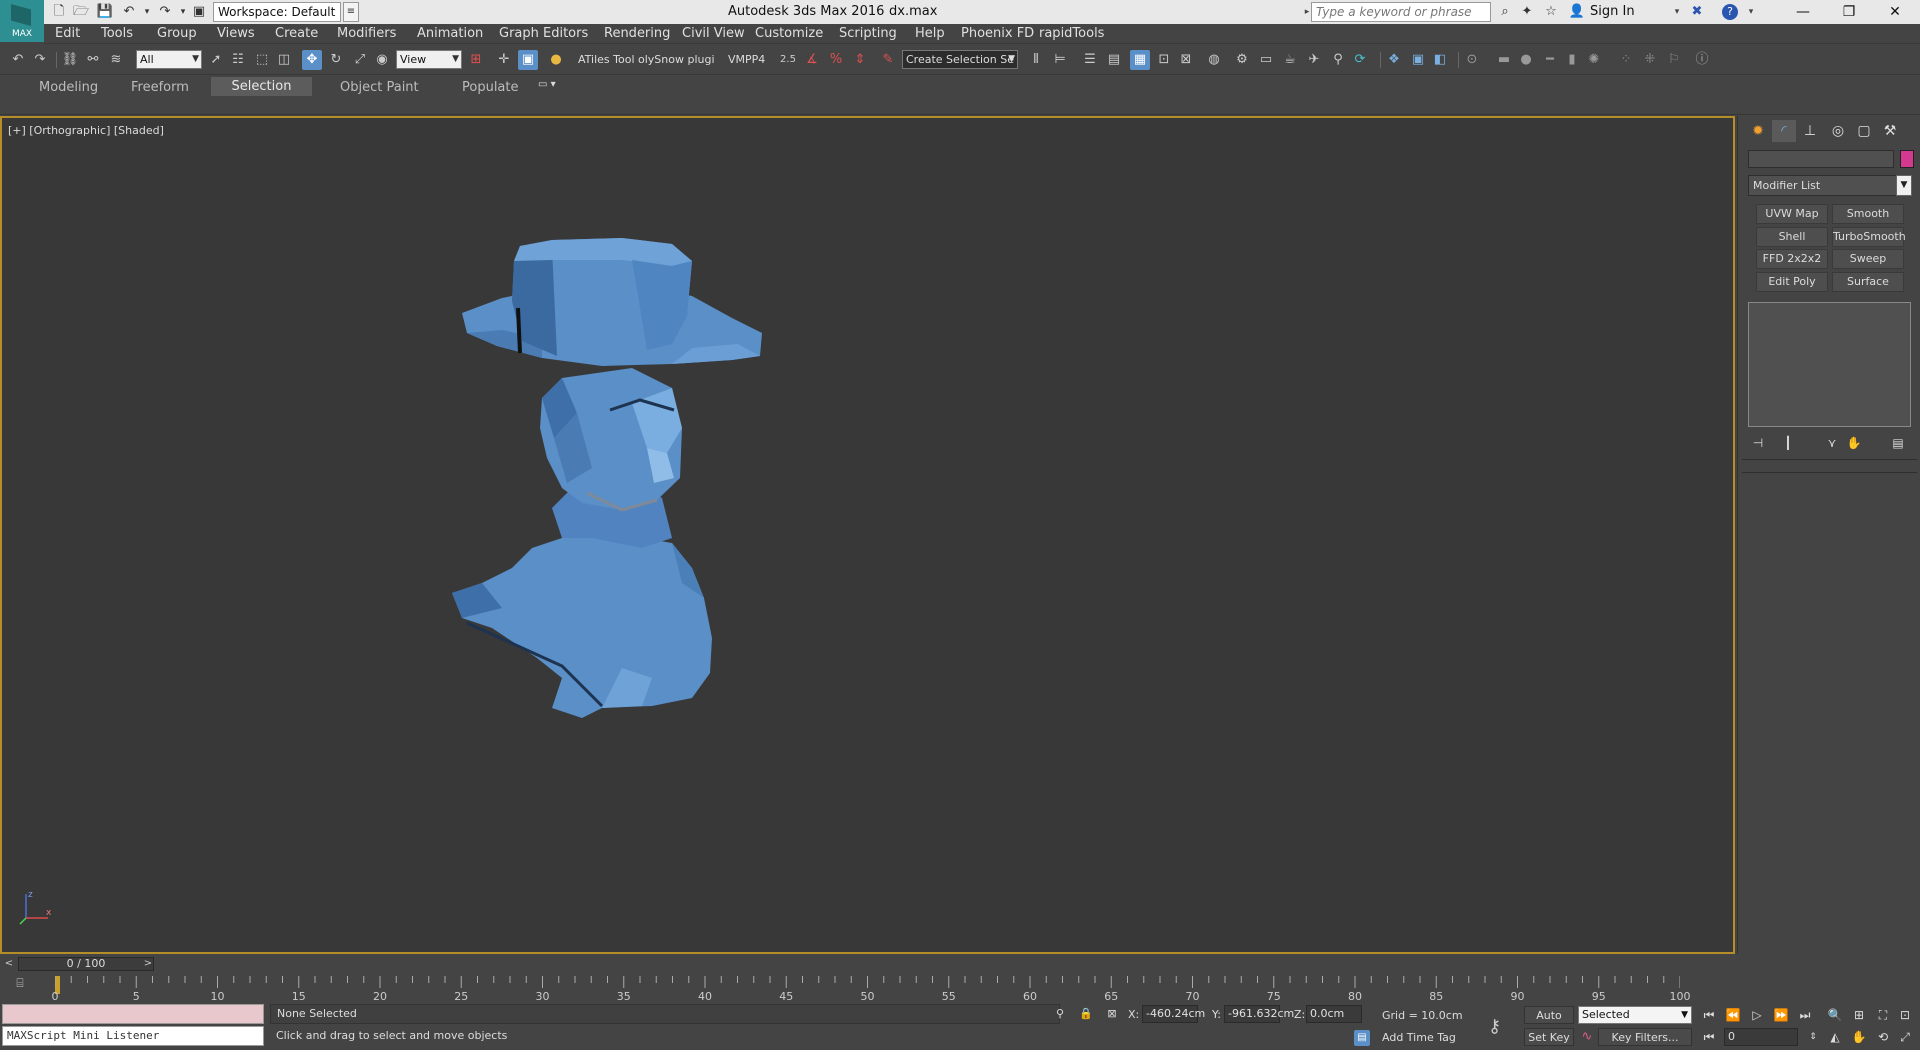  I want to click on close-icon: ✕, so click(1895, 12).